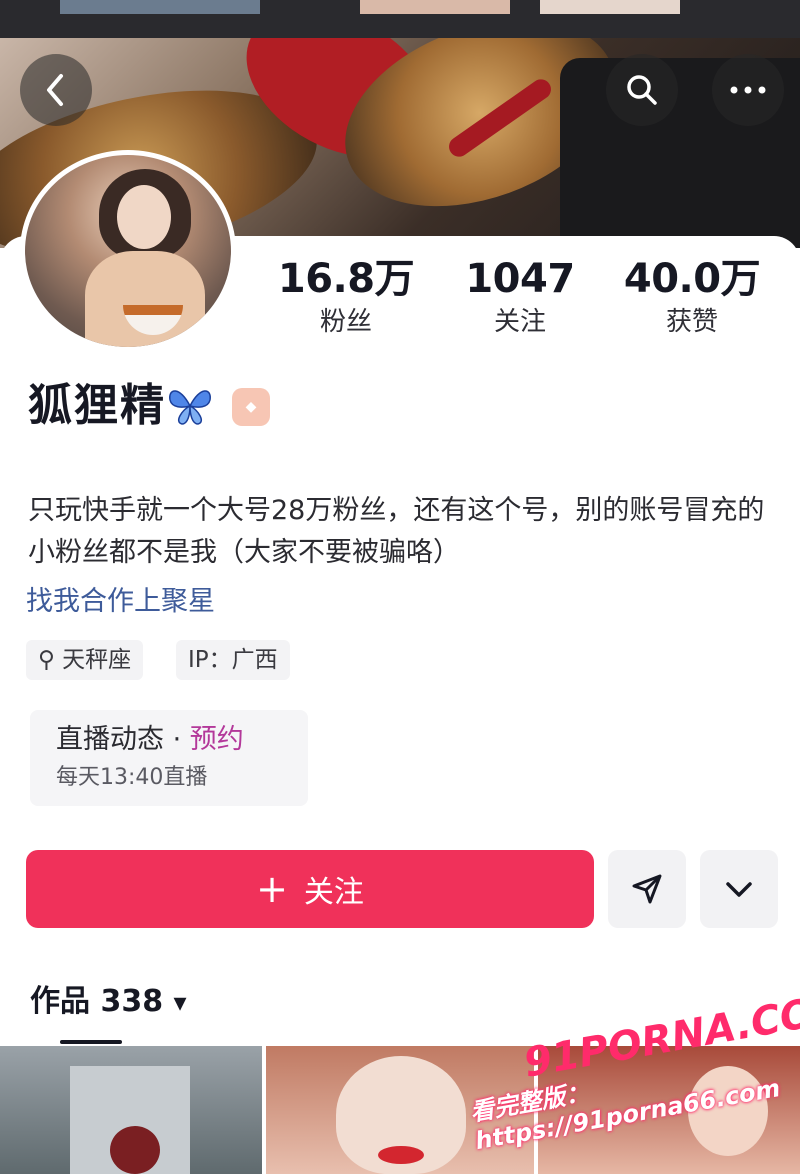 The image size is (800, 1174). I want to click on caret-down-icon: ▾, so click(180, 1003).